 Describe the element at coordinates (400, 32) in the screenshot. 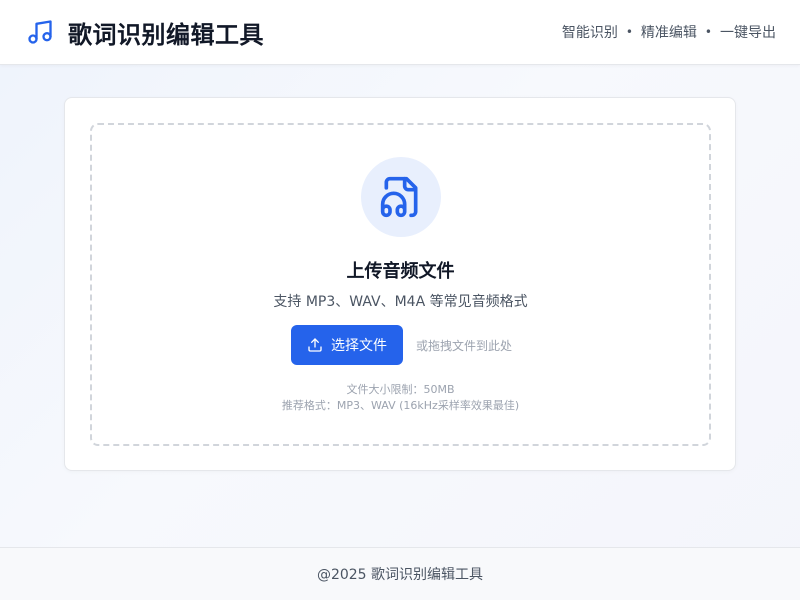

I see `app-header: 歌词识别编辑工具 智能识别 • 精准编辑 • 一键导出` at that location.